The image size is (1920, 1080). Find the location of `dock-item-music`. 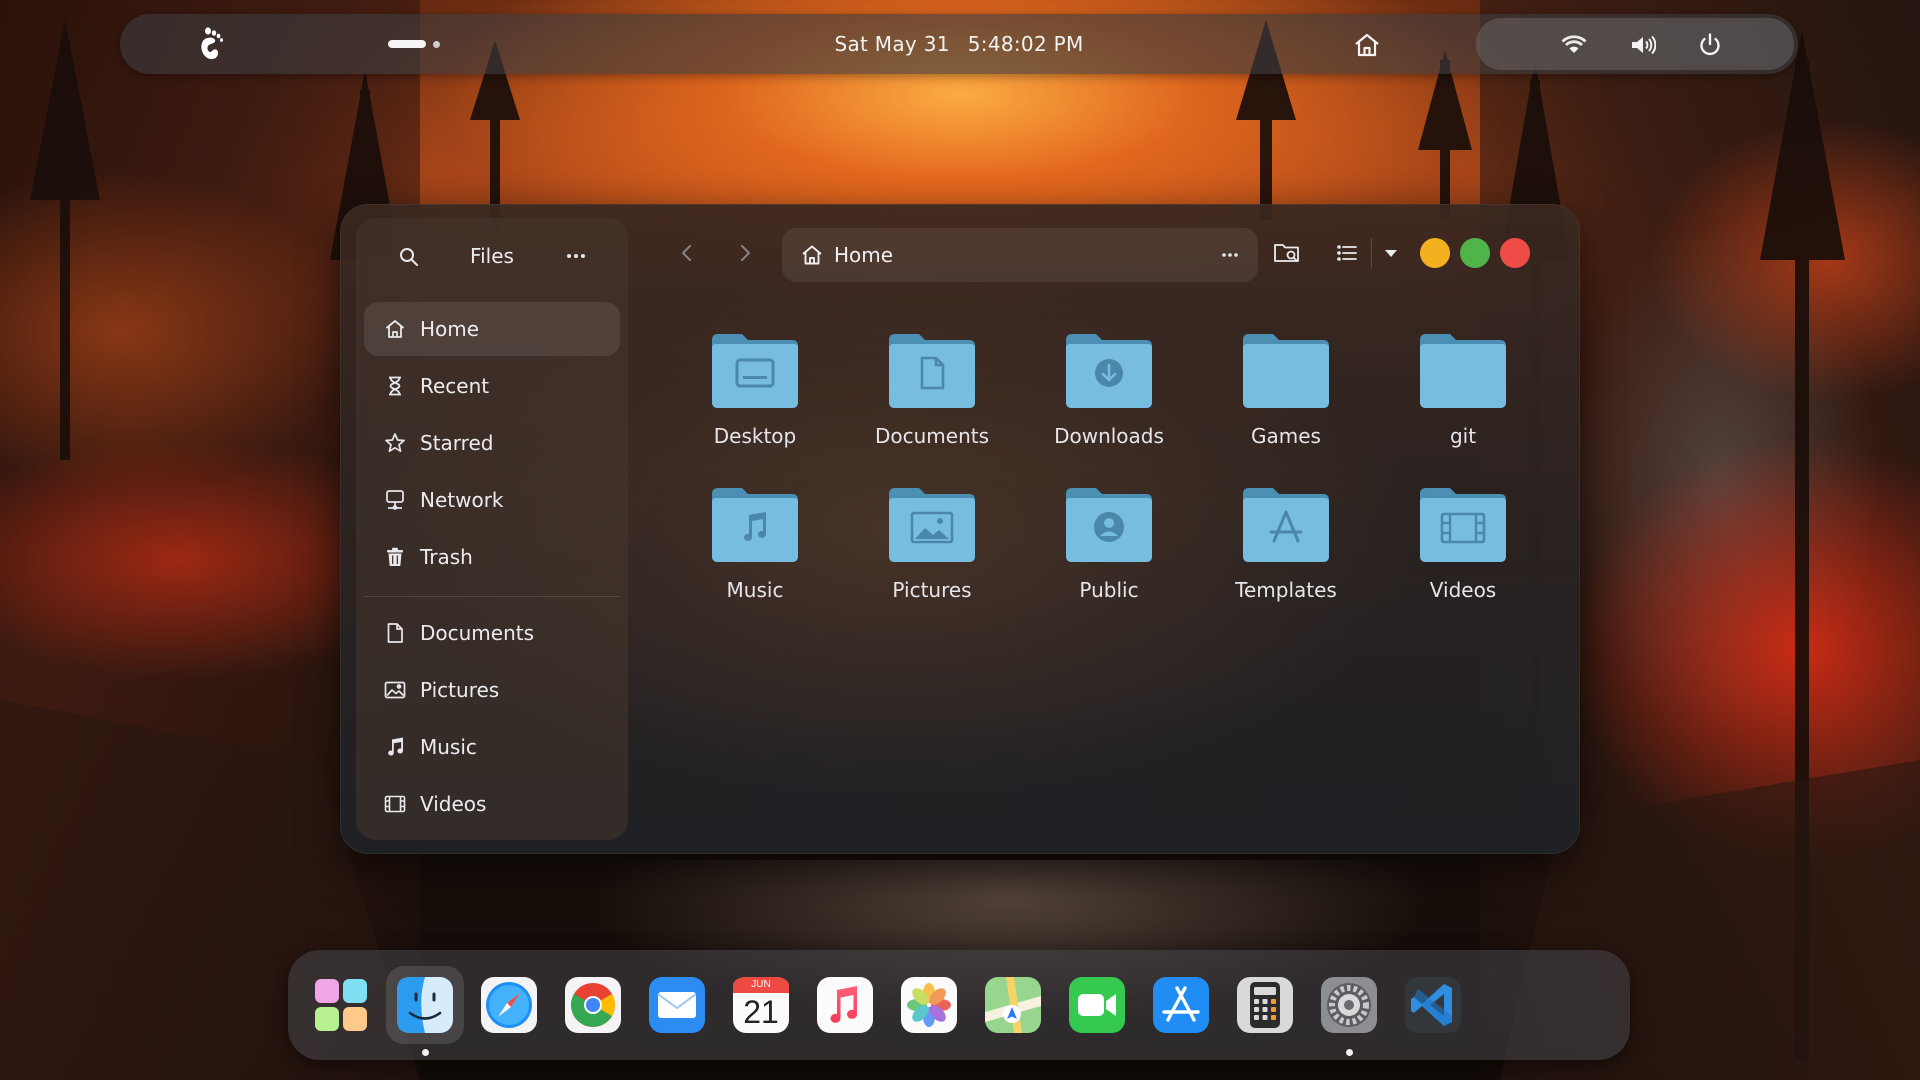

dock-item-music is located at coordinates (845, 1005).